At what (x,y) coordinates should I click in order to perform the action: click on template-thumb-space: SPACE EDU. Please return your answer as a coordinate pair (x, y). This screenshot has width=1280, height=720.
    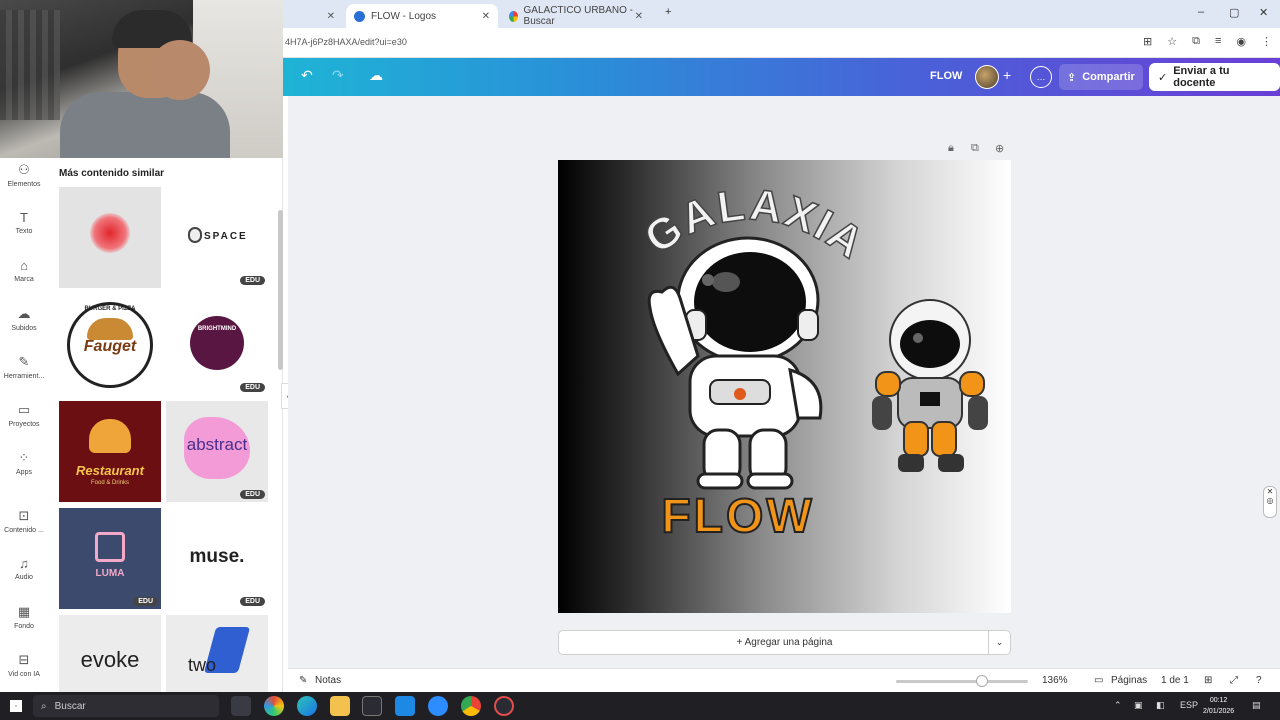
    Looking at the image, I should click on (217, 237).